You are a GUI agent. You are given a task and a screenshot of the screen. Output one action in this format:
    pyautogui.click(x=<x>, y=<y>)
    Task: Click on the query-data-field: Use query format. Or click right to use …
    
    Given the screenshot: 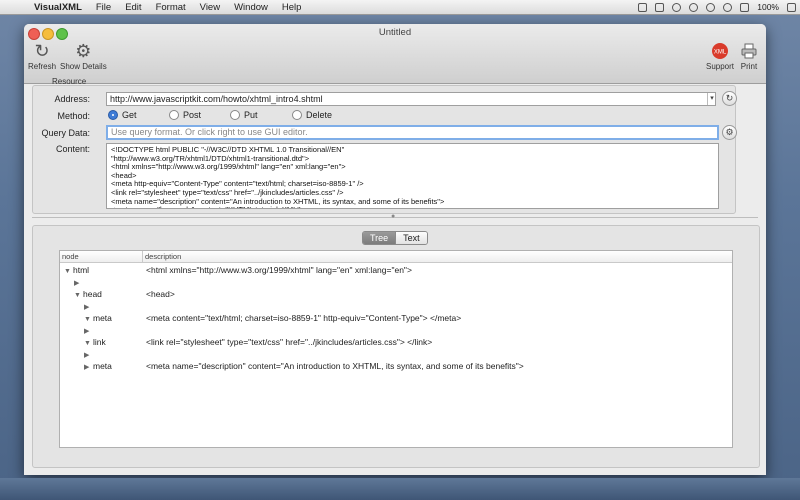 What is the action you would take?
    pyautogui.click(x=412, y=132)
    